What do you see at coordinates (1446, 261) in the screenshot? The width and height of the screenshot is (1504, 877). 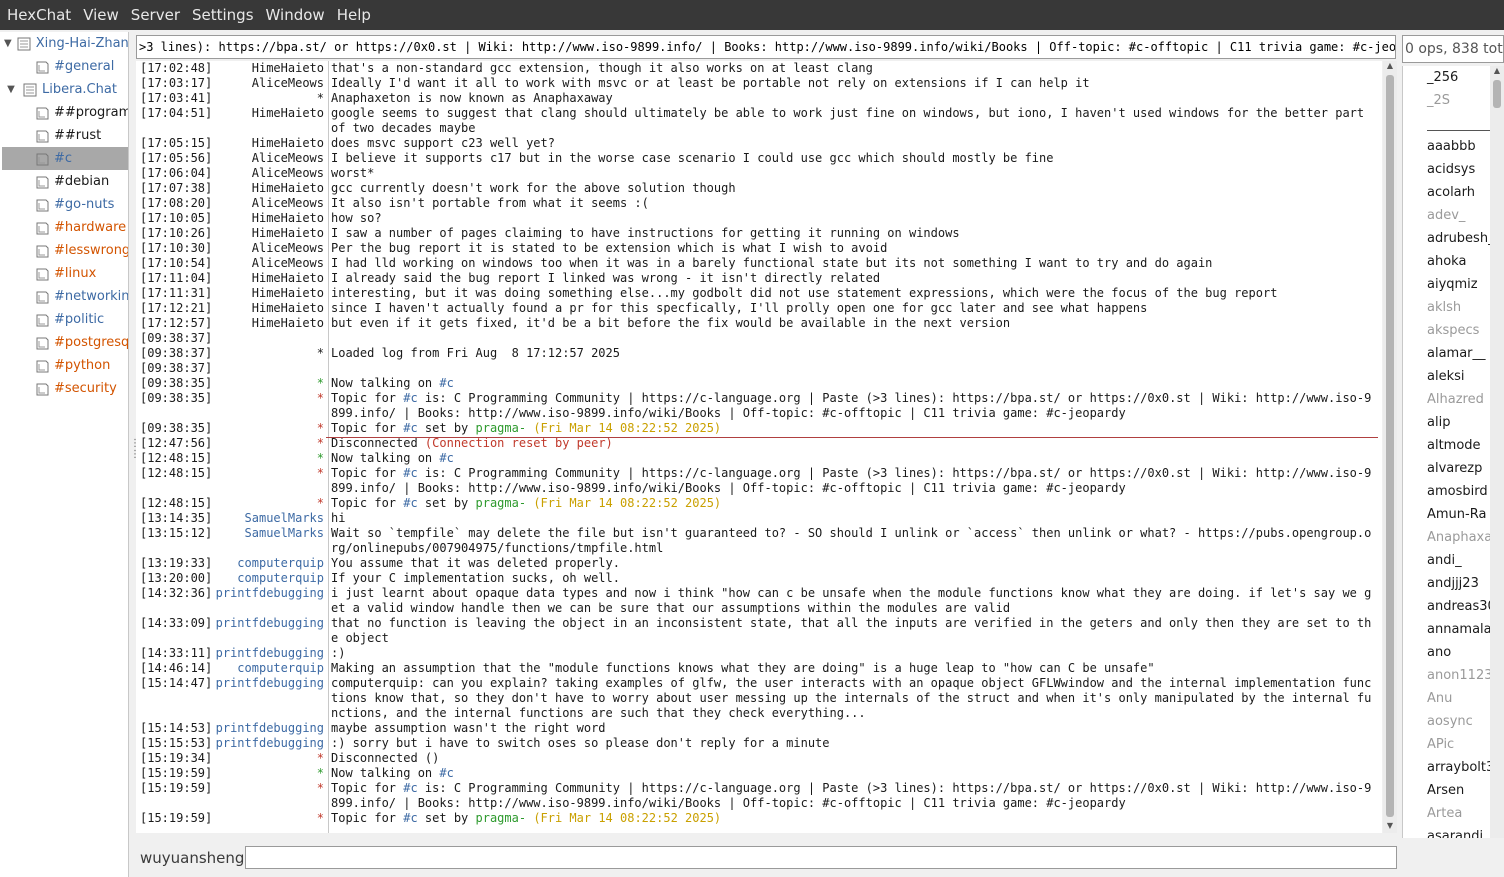 I see `user-list-item: ahoka` at bounding box center [1446, 261].